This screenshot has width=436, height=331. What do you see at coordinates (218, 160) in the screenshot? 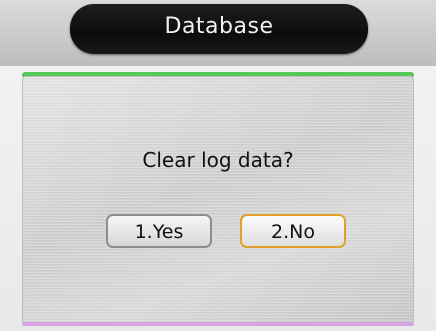
I see `dialog-prompt: Clear log data?` at bounding box center [218, 160].